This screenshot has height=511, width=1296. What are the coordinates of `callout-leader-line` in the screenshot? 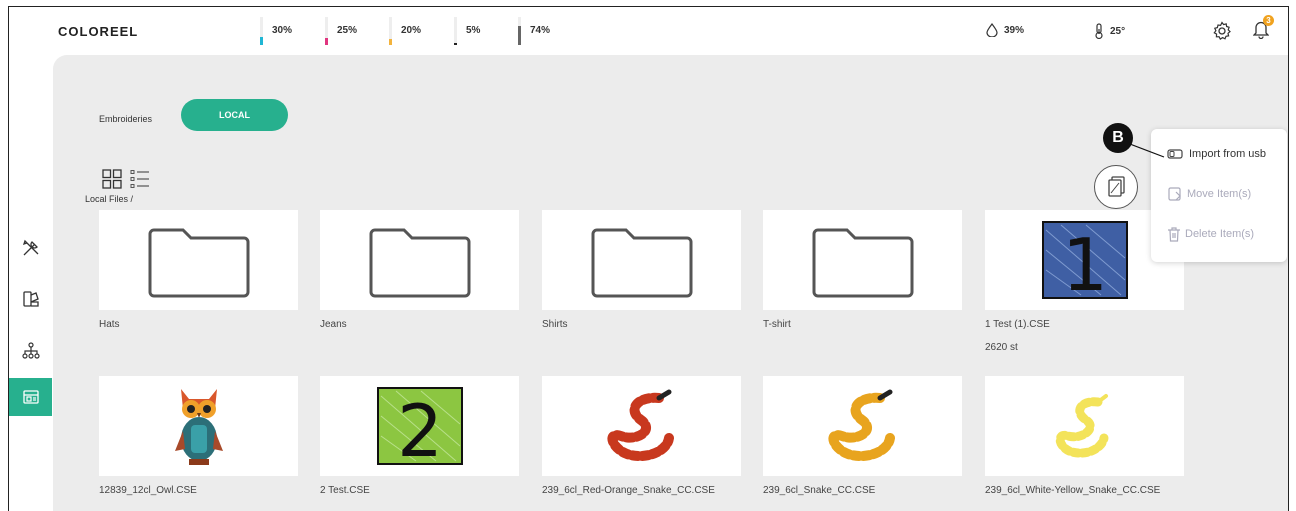 It's located at (1143, 149).